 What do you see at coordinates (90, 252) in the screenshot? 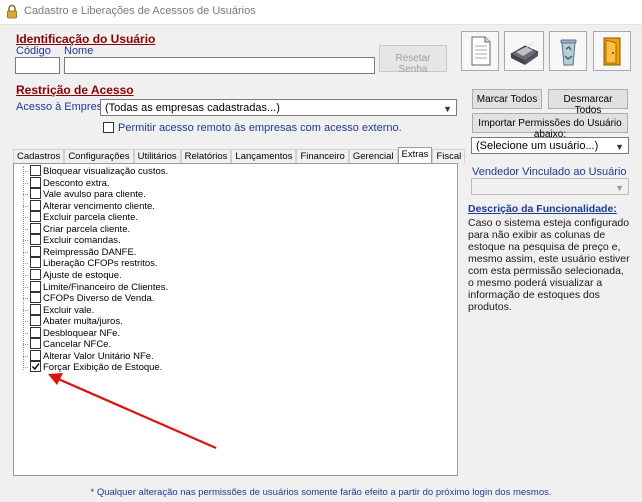
I see `permission-label: Reimpressão DANFE.` at bounding box center [90, 252].